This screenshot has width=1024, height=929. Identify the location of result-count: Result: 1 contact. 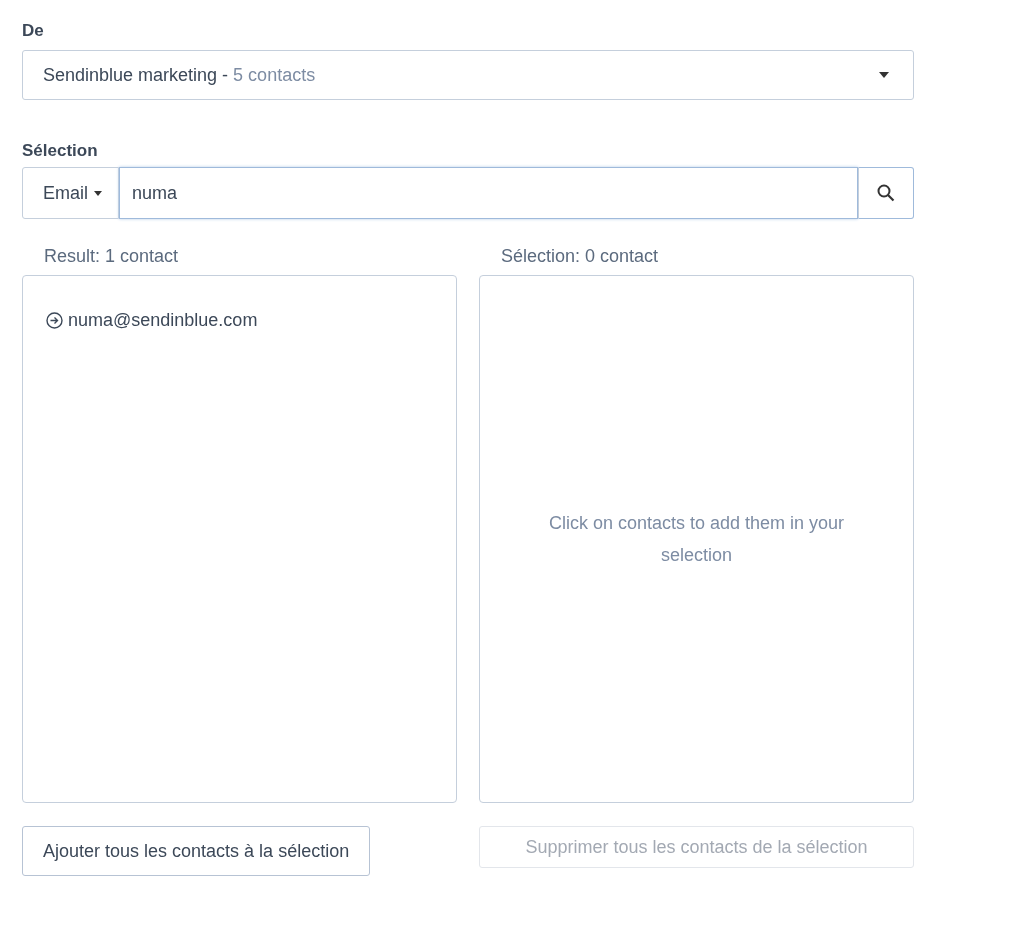
(111, 256).